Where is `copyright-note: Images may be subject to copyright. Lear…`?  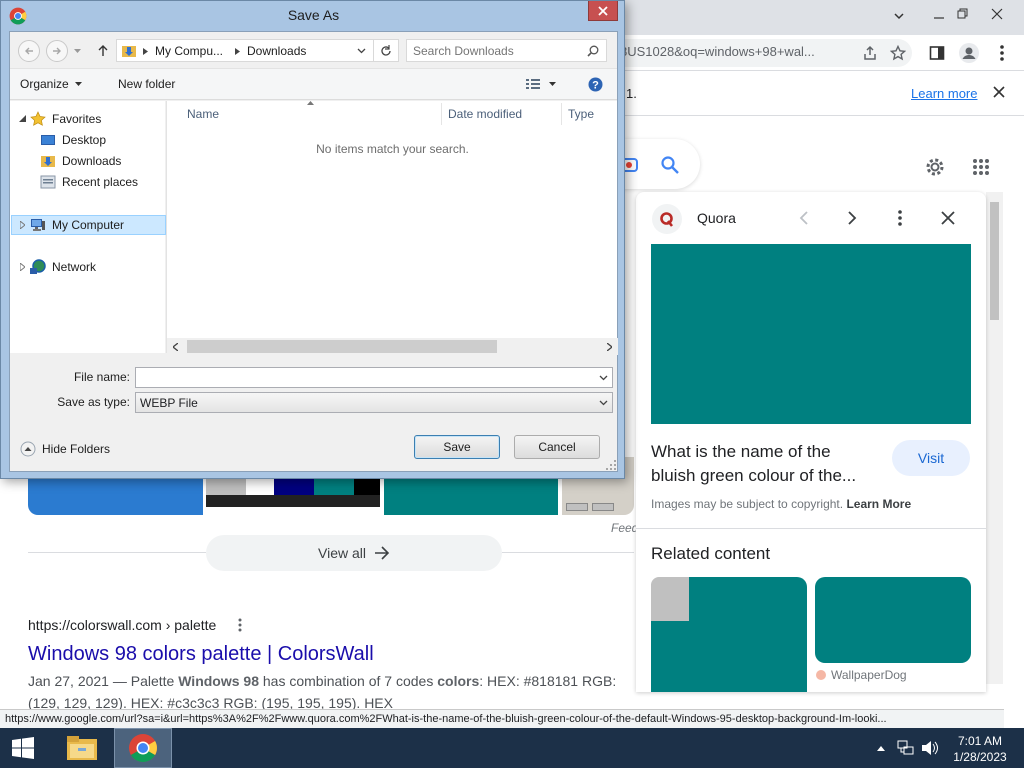 copyright-note: Images may be subject to copyright. Lear… is located at coordinates (781, 504).